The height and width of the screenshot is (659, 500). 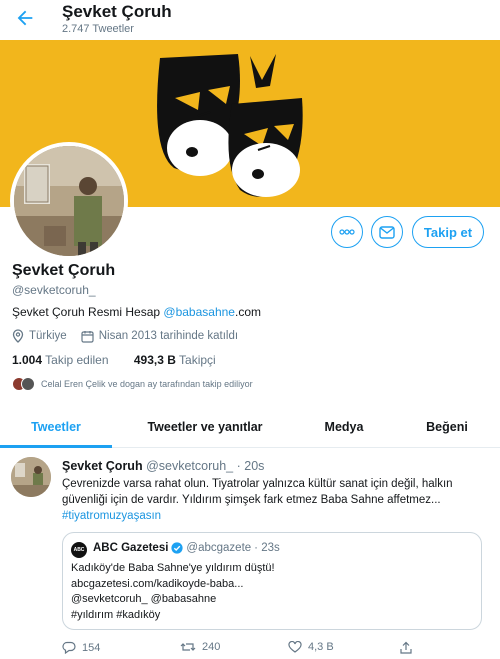 I want to click on abc-logo: ABC, so click(x=79, y=550).